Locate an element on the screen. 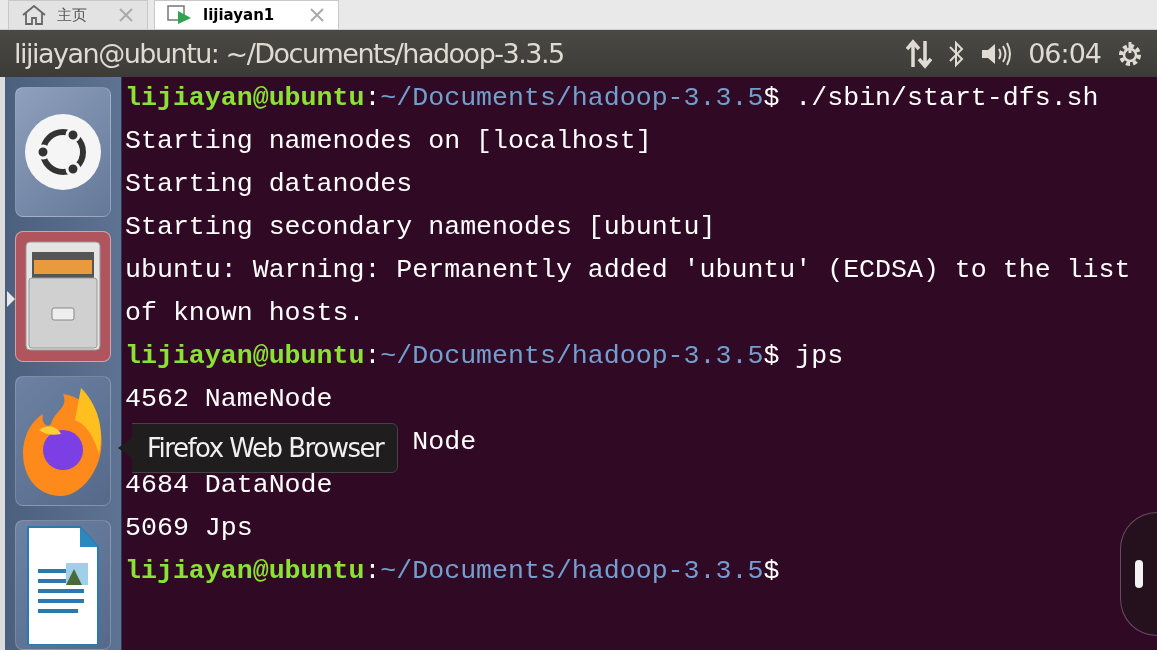 Image resolution: width=1157 pixels, height=650 pixels. tooltip: Firefox Web Browser is located at coordinates (258, 448).